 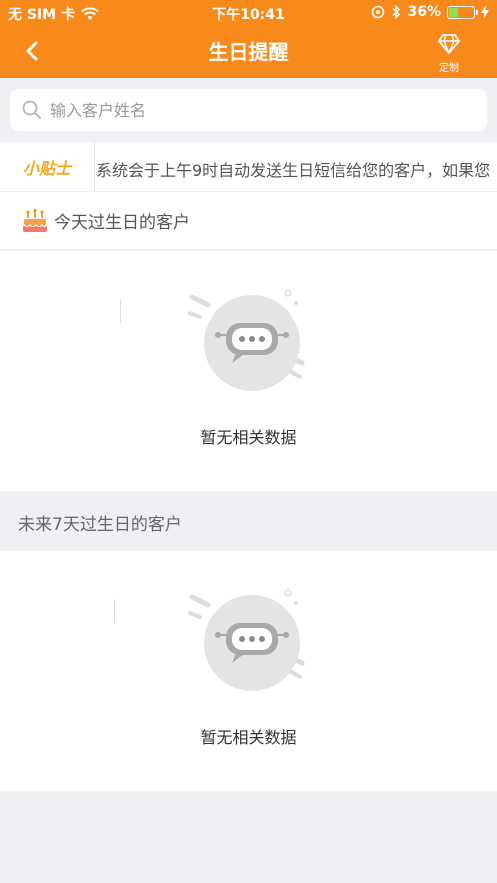 What do you see at coordinates (454, 12) in the screenshot?
I see `battery-fill` at bounding box center [454, 12].